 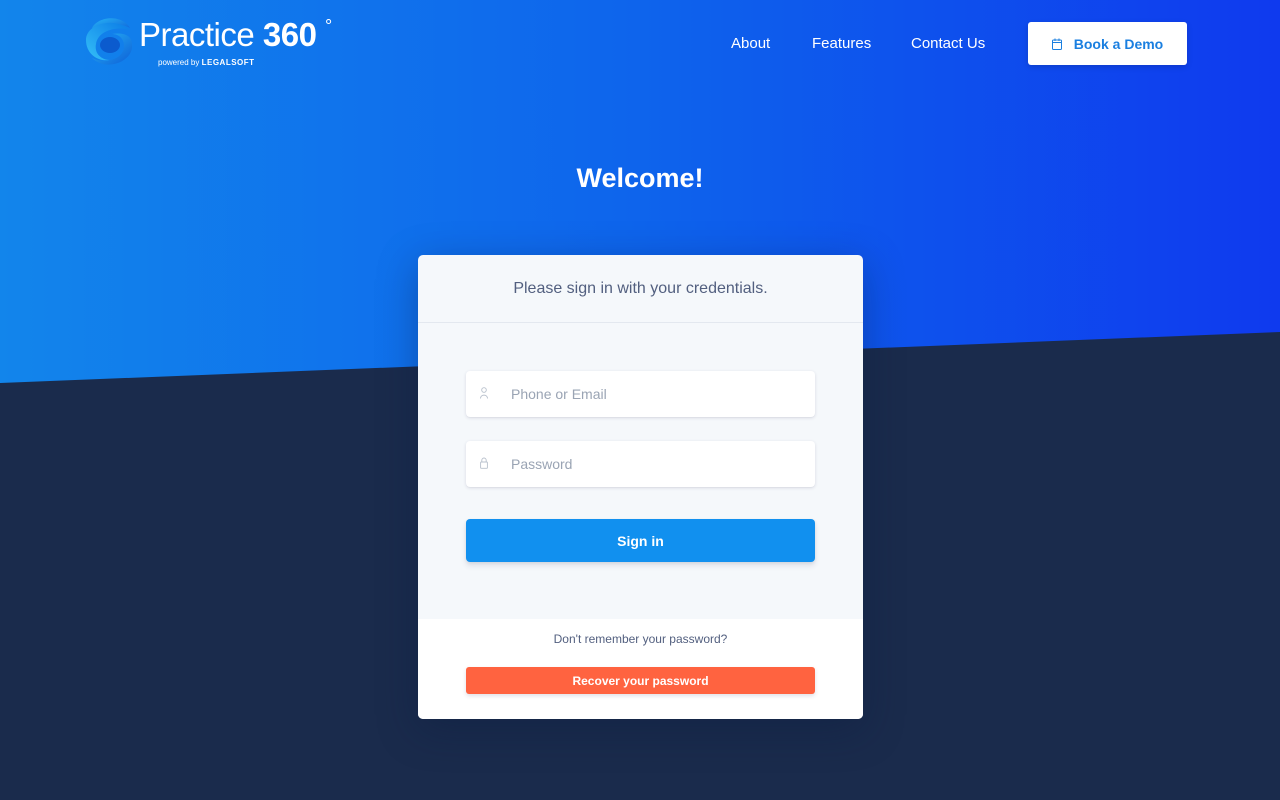 I want to click on page-title: Welcome!, so click(x=640, y=178).